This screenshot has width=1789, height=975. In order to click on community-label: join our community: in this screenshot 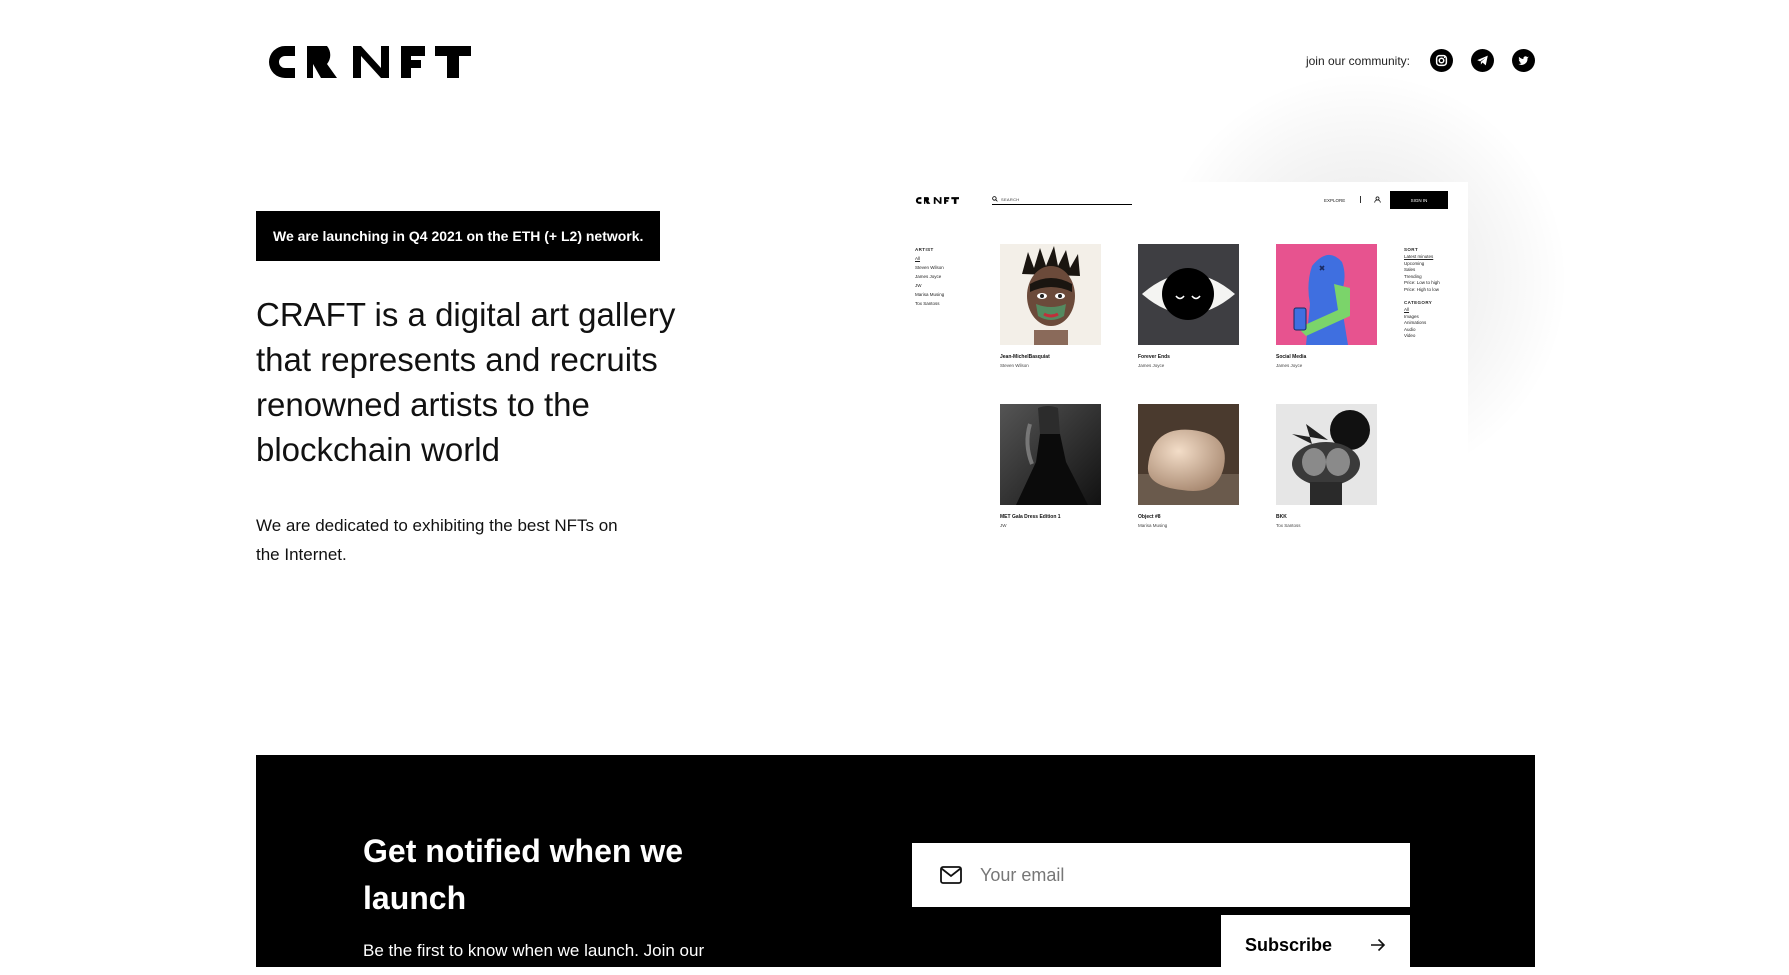, I will do `click(1357, 60)`.